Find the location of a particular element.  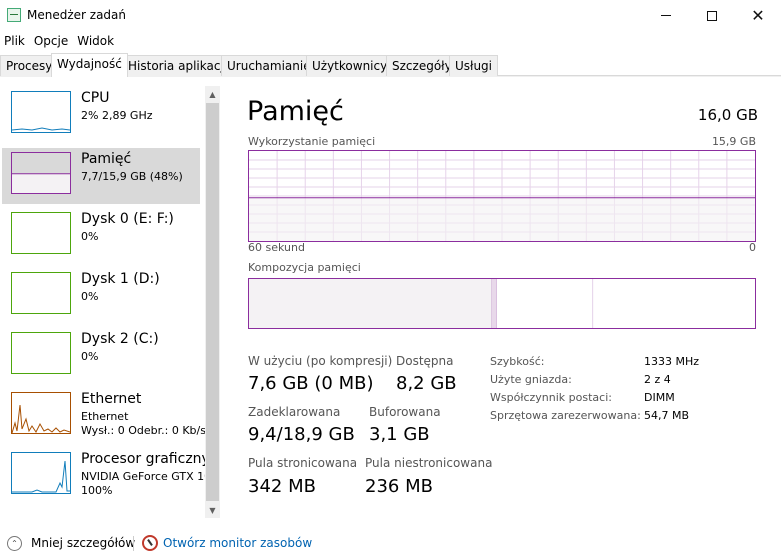

task-manager-icon is located at coordinates (14, 15).